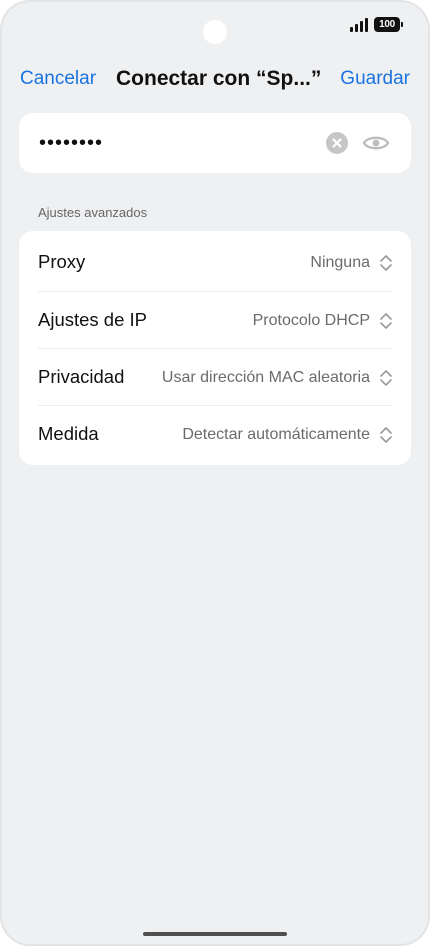 The height and width of the screenshot is (946, 430). What do you see at coordinates (93, 212) in the screenshot?
I see `section-label-advanced: Ajustes avanzados` at bounding box center [93, 212].